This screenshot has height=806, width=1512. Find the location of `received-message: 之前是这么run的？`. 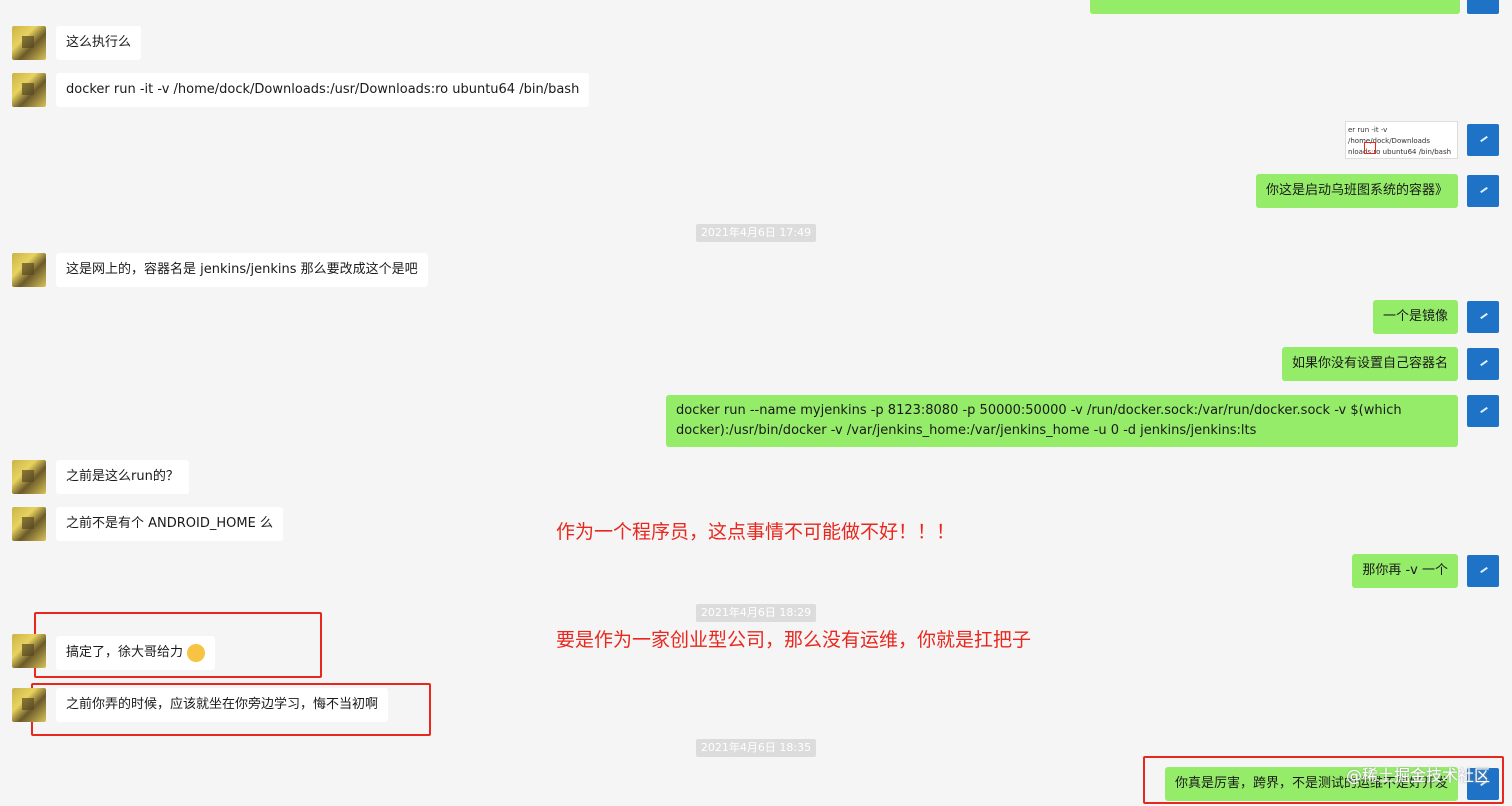

received-message: 之前是这么run的？ is located at coordinates (122, 477).